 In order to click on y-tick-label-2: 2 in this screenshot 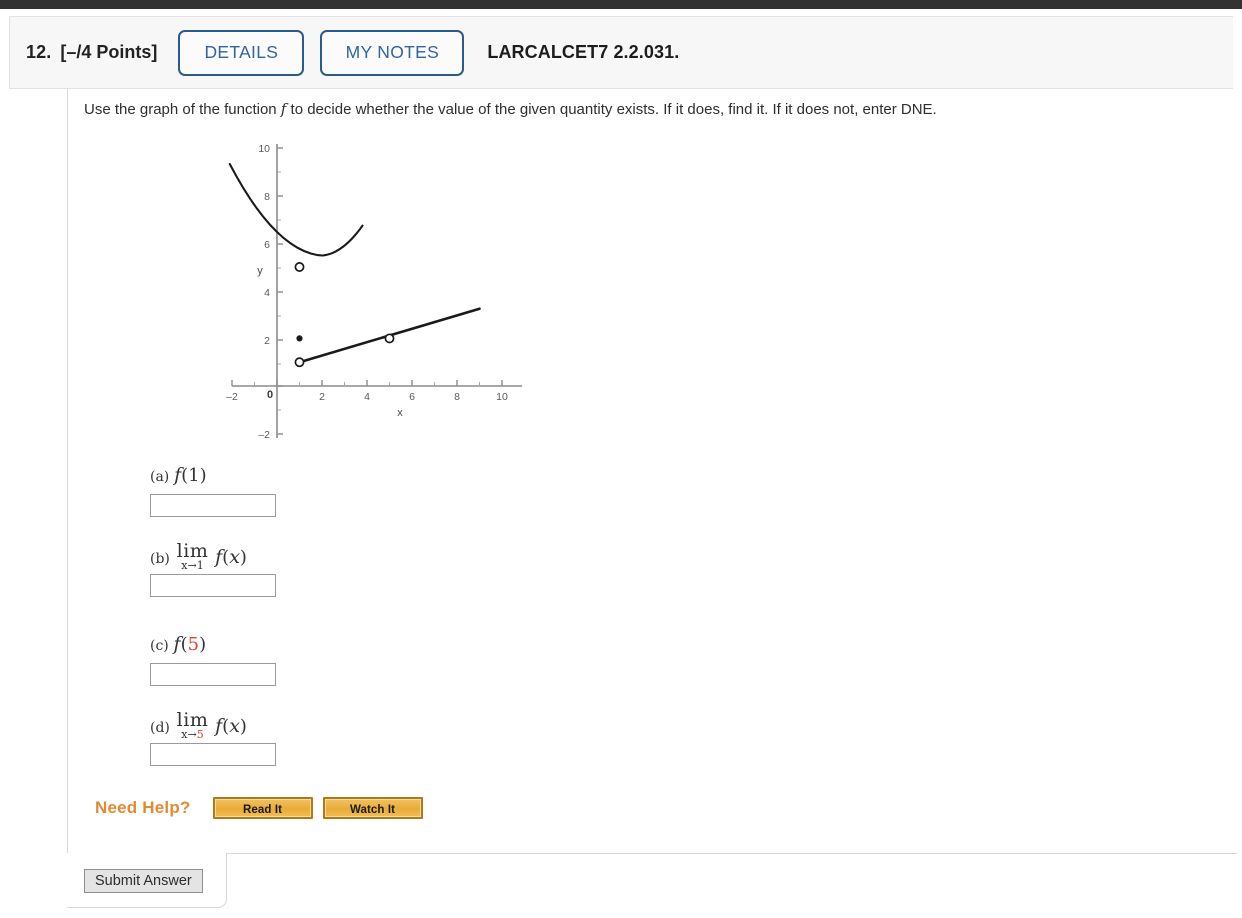, I will do `click(267, 341)`.